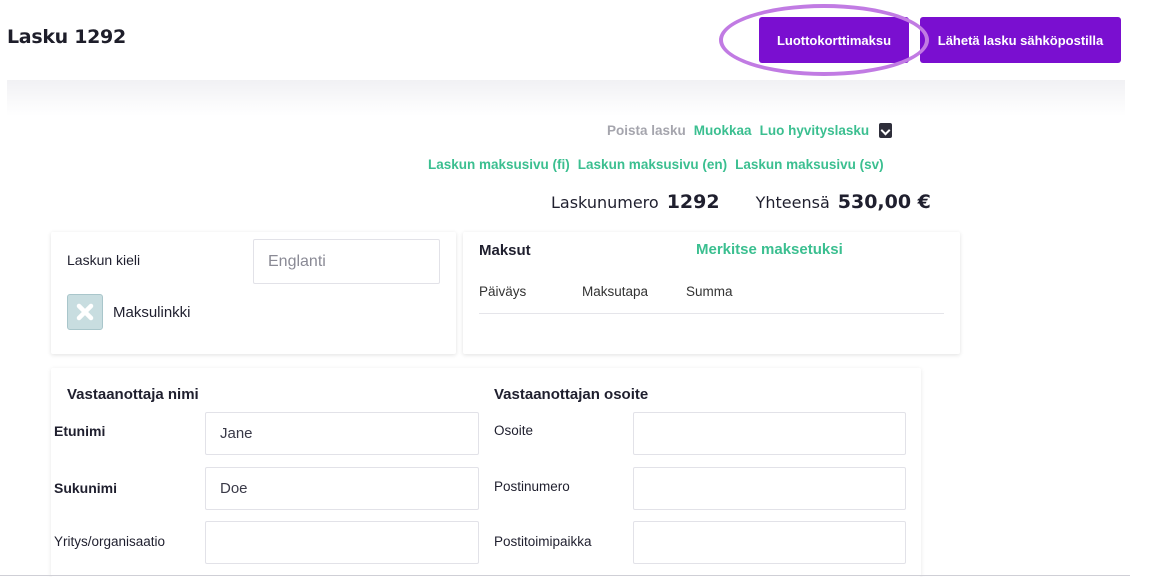  Describe the element at coordinates (615, 291) in the screenshot. I see `column-method: Maksutapa` at that location.